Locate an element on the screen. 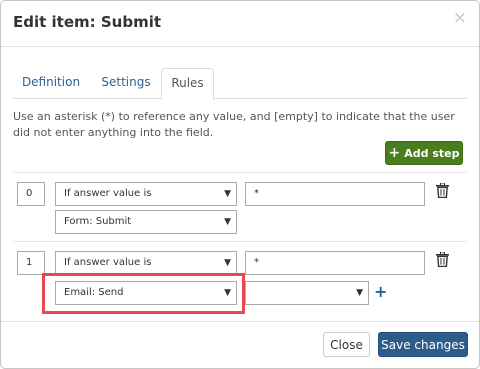 Image resolution: width=480 pixels, height=369 pixels. extra-select is located at coordinates (307, 293).